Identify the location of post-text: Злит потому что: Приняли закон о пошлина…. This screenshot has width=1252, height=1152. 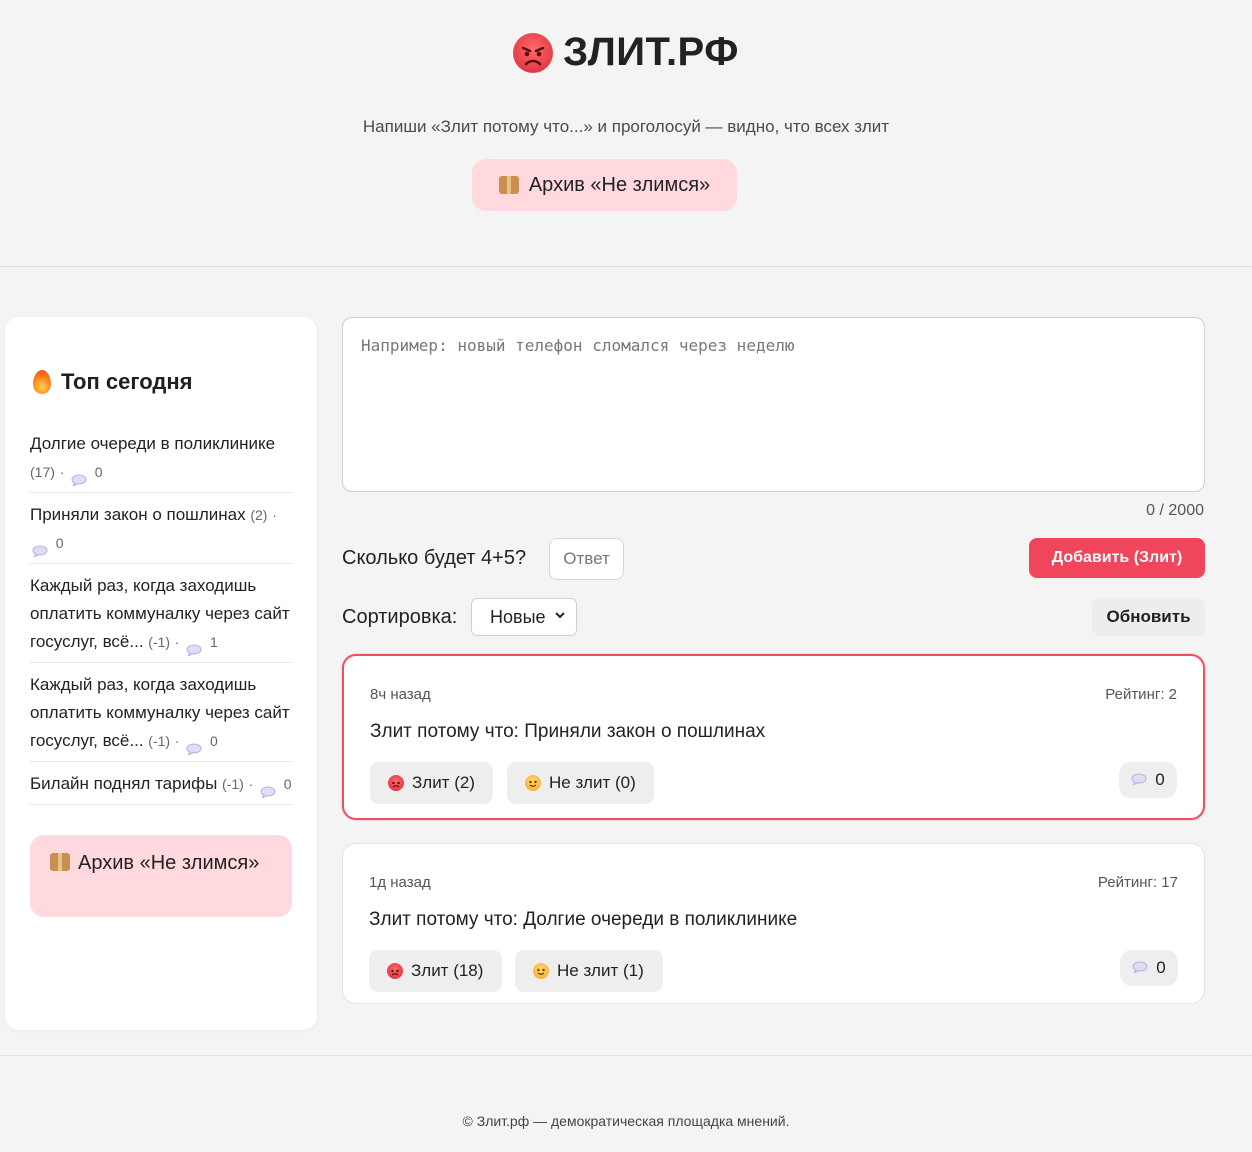
(568, 731).